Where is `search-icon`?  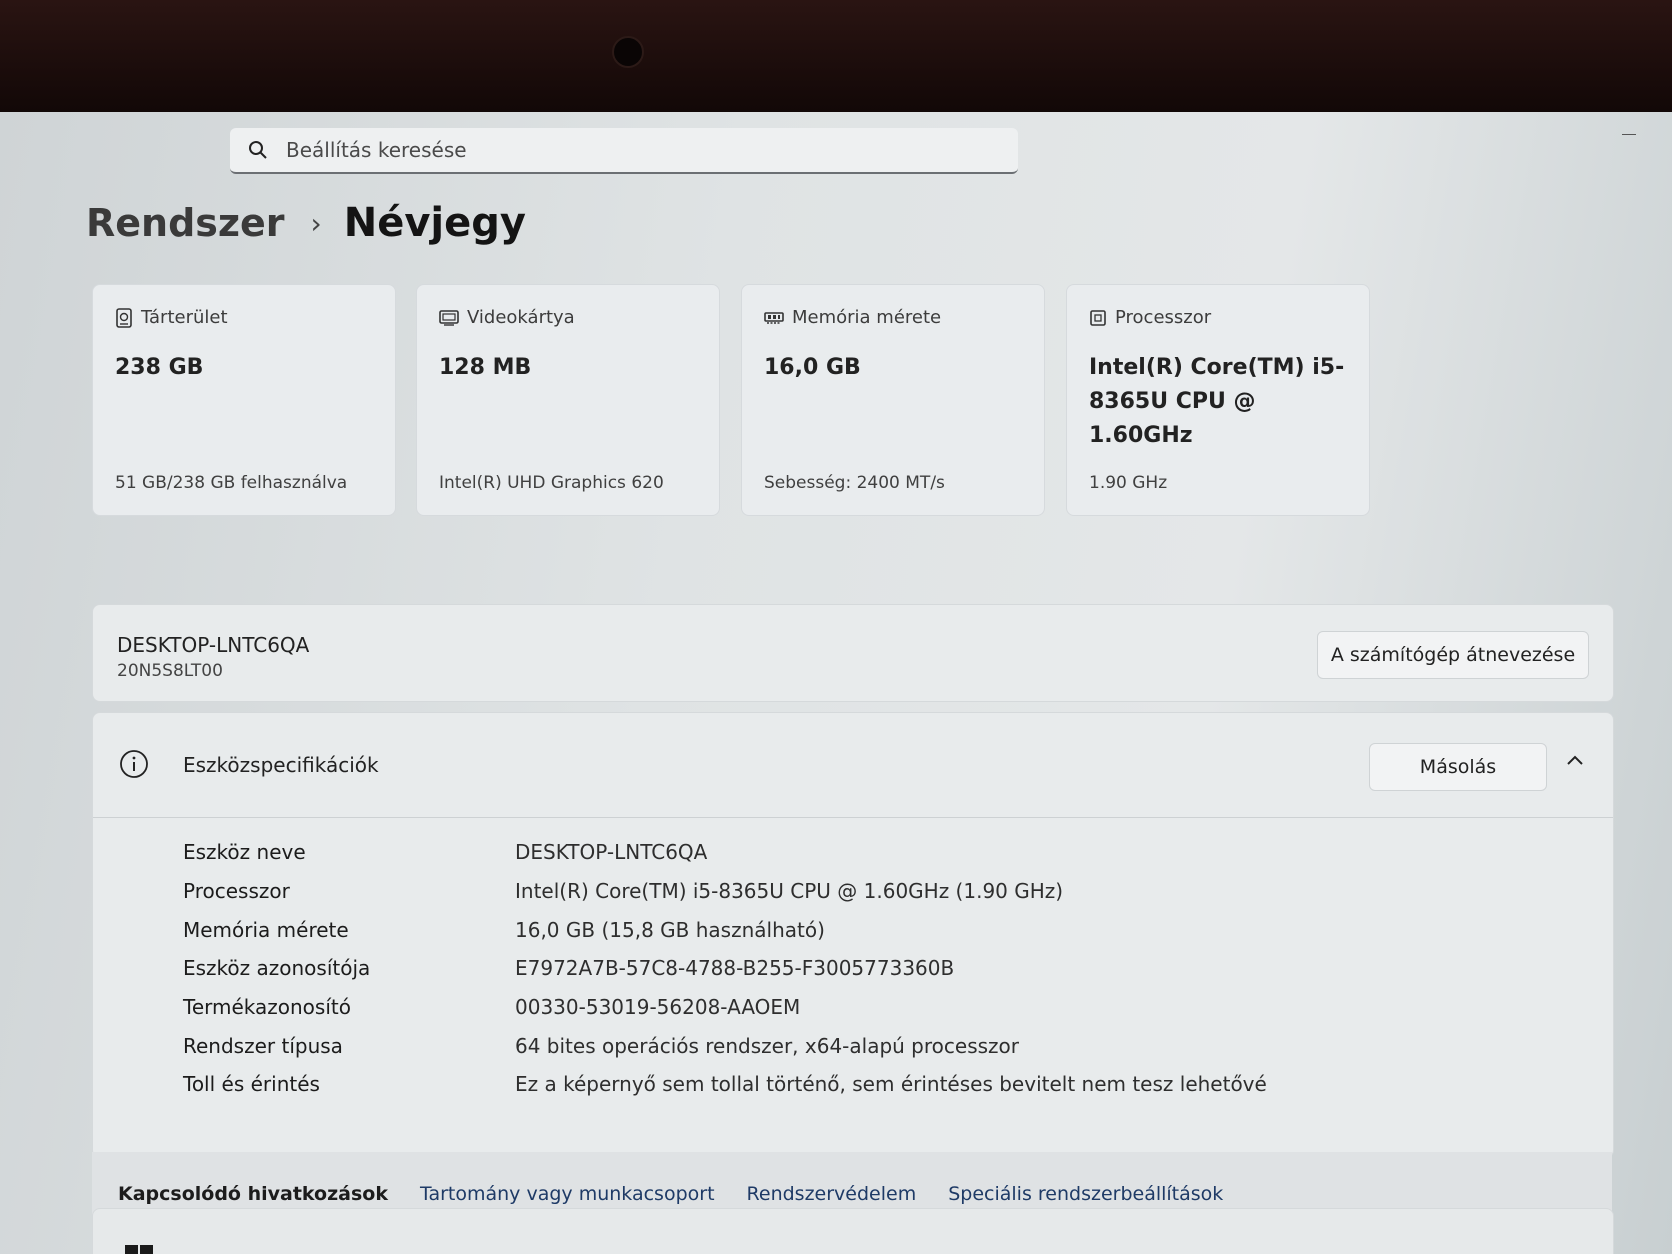
search-icon is located at coordinates (258, 150).